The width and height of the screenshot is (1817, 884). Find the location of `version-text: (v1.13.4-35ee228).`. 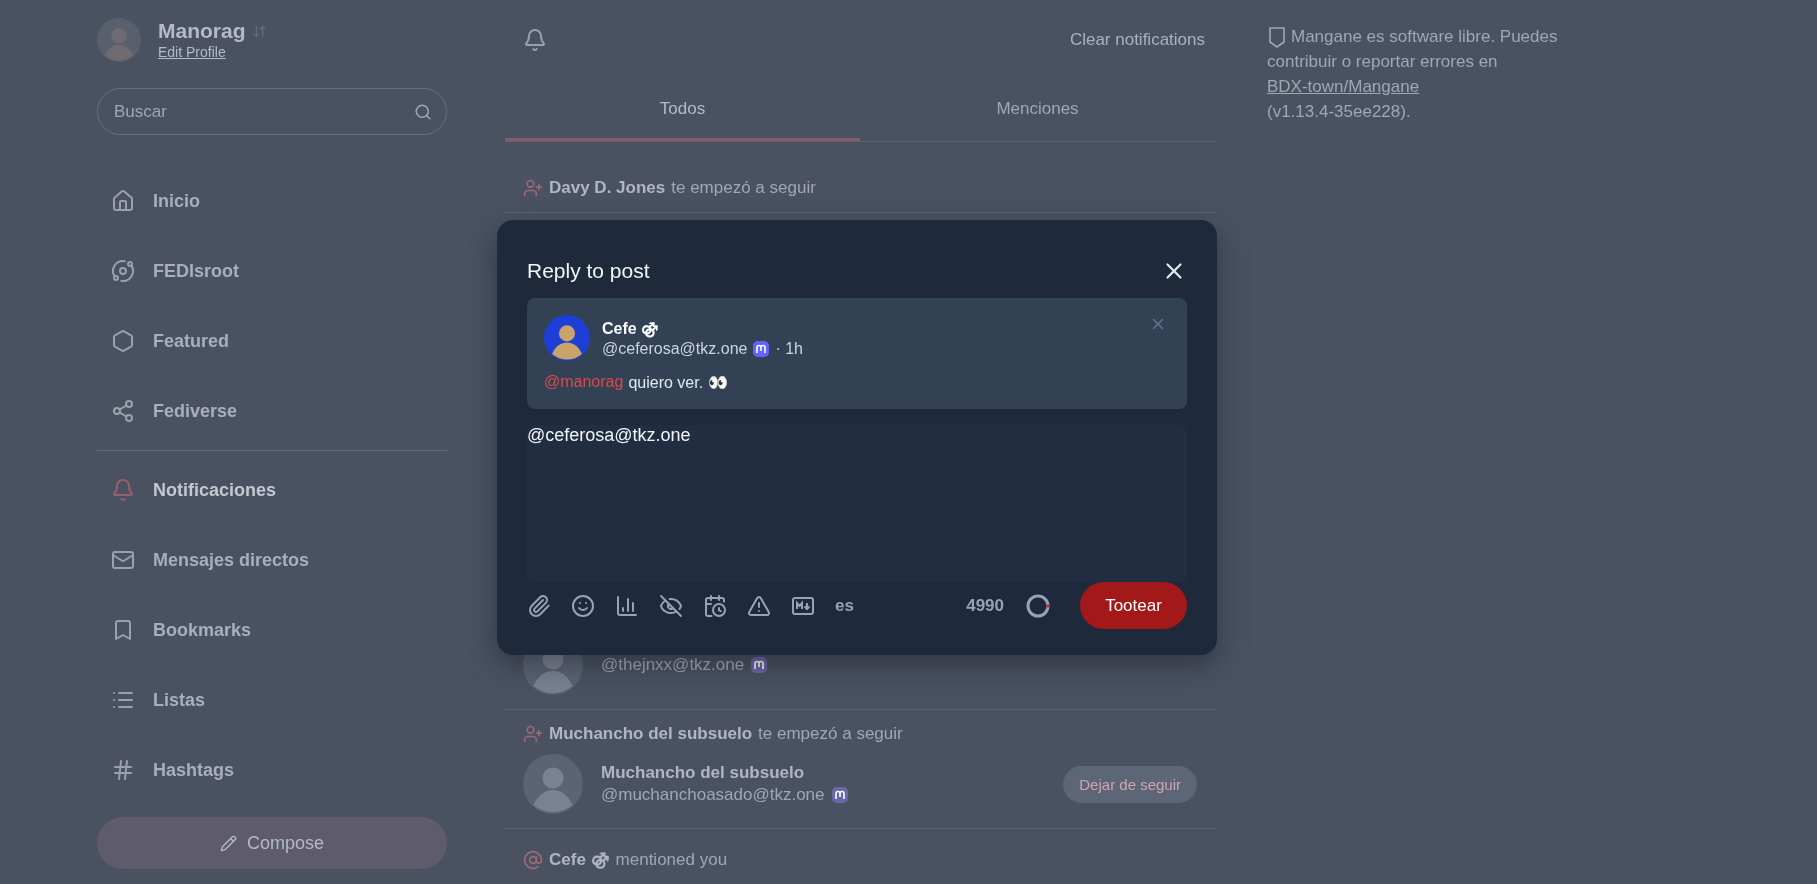

version-text: (v1.13.4-35ee228). is located at coordinates (1339, 112).